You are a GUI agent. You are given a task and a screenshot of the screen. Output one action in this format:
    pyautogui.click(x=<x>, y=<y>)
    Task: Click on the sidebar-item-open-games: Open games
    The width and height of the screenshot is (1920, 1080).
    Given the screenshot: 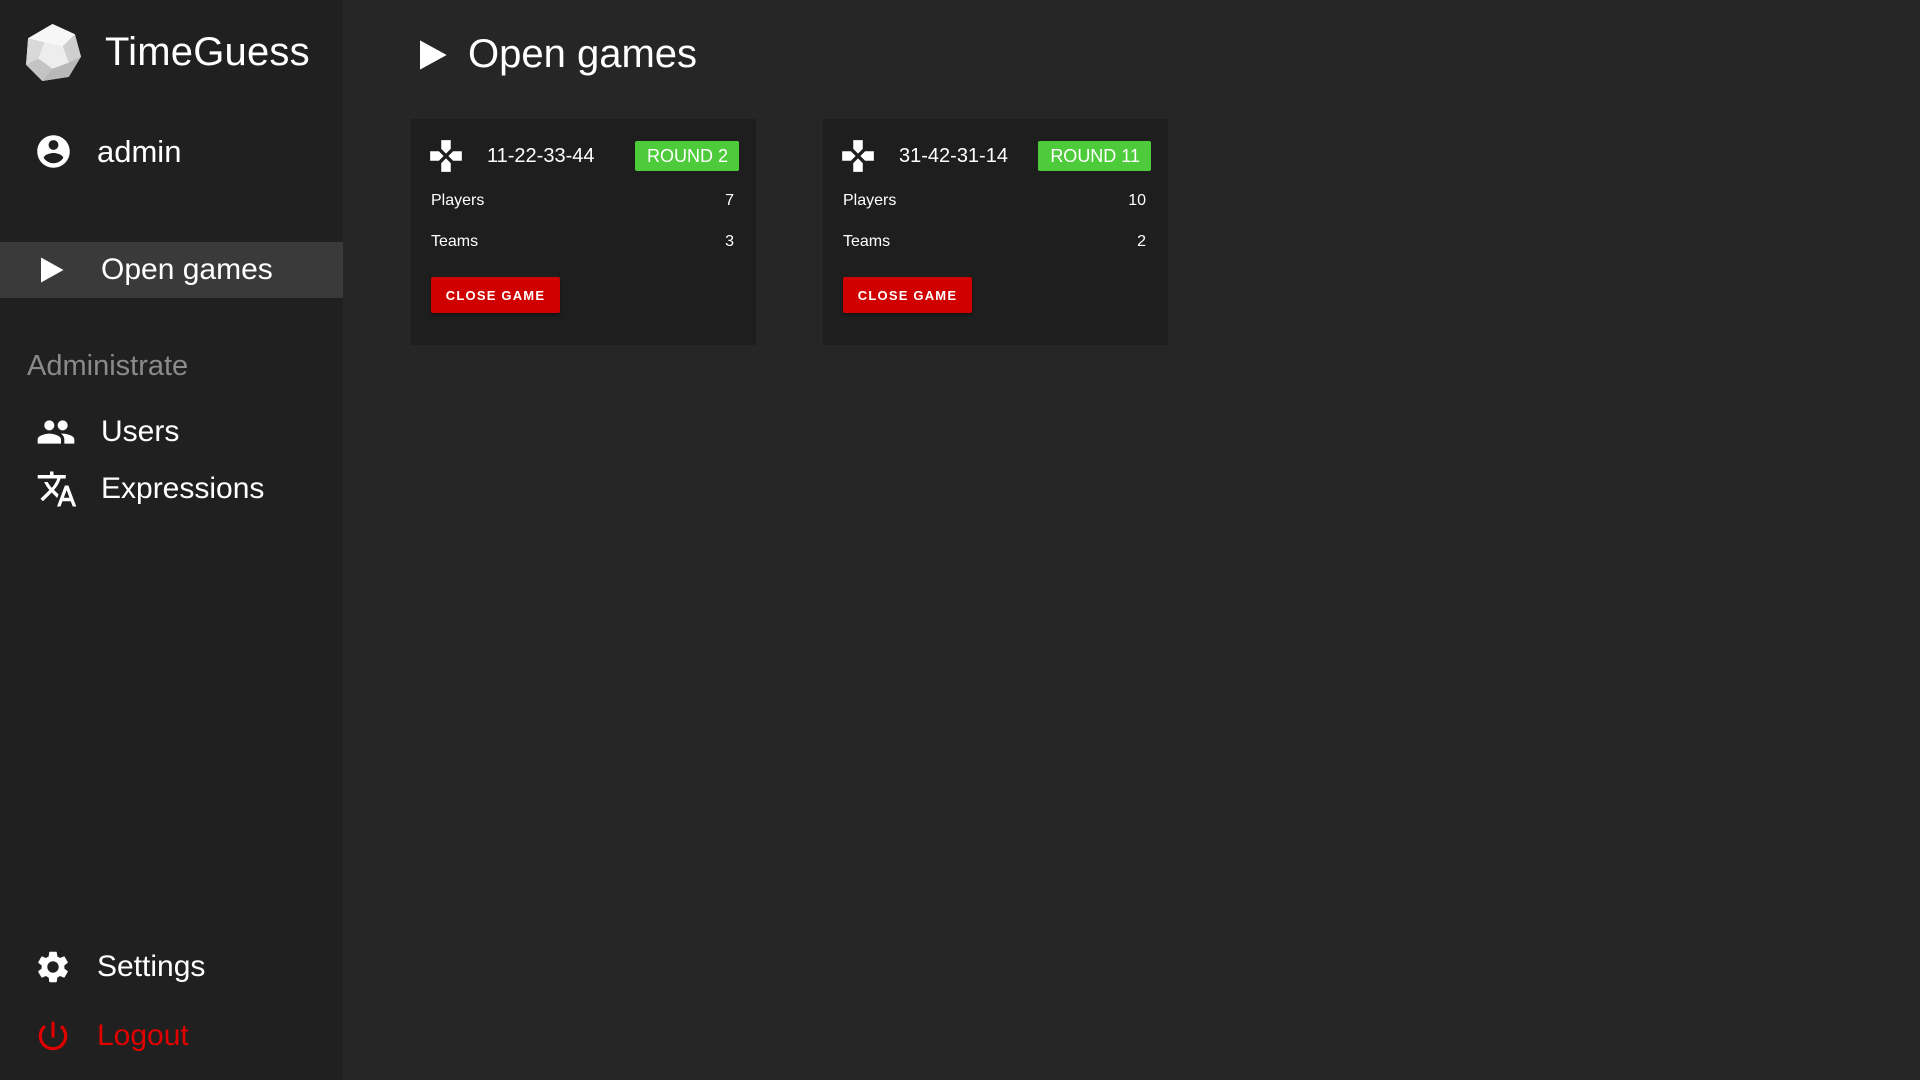 What is the action you would take?
    pyautogui.click(x=171, y=270)
    